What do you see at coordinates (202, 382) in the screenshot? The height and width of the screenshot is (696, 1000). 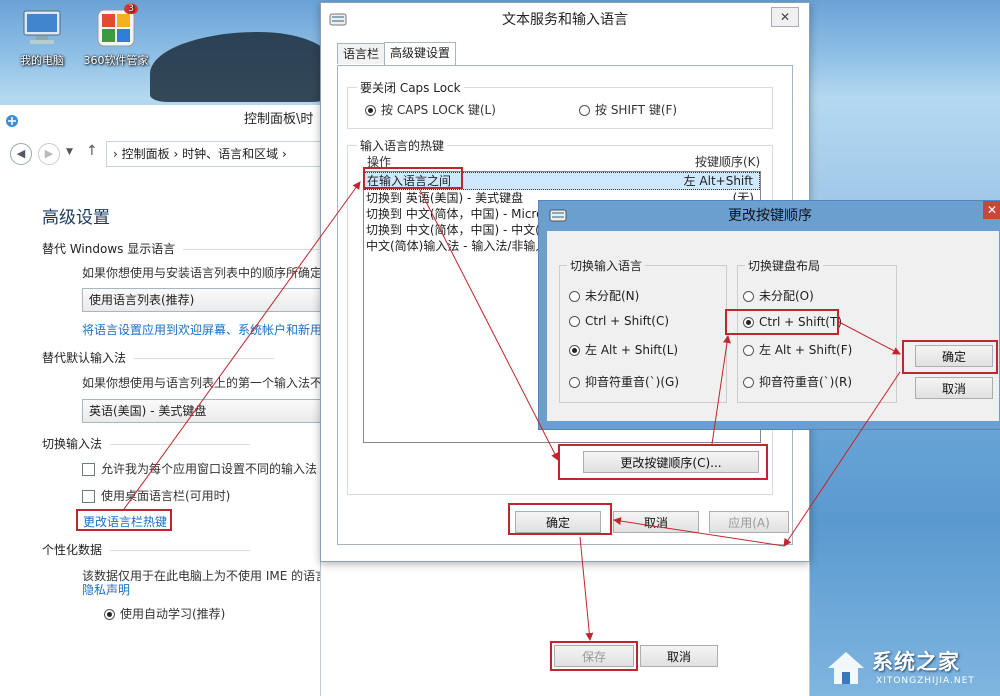 I see `section-description: 如果你想使用与语言列表上的第一个输入法不` at bounding box center [202, 382].